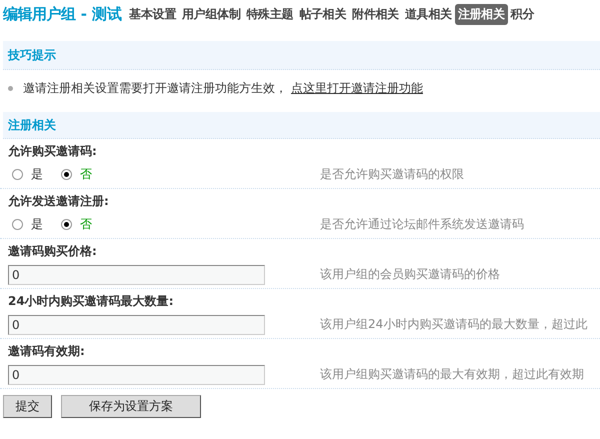  What do you see at coordinates (392, 174) in the screenshot?
I see `setting-hint: 是否允许购买邀请码的权限` at bounding box center [392, 174].